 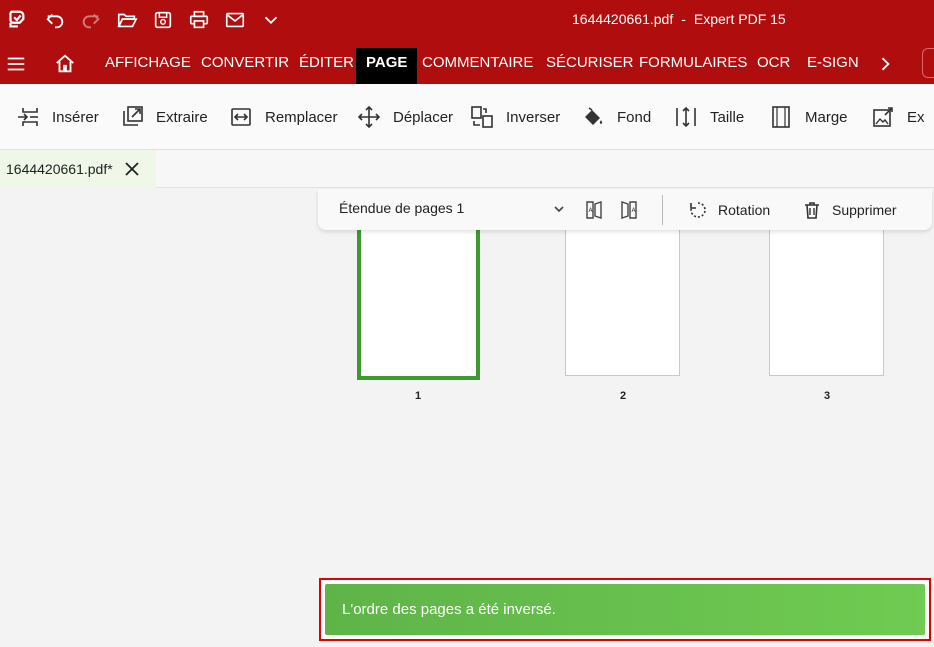 I want to click on move-button: Déplacer, so click(x=405, y=117).